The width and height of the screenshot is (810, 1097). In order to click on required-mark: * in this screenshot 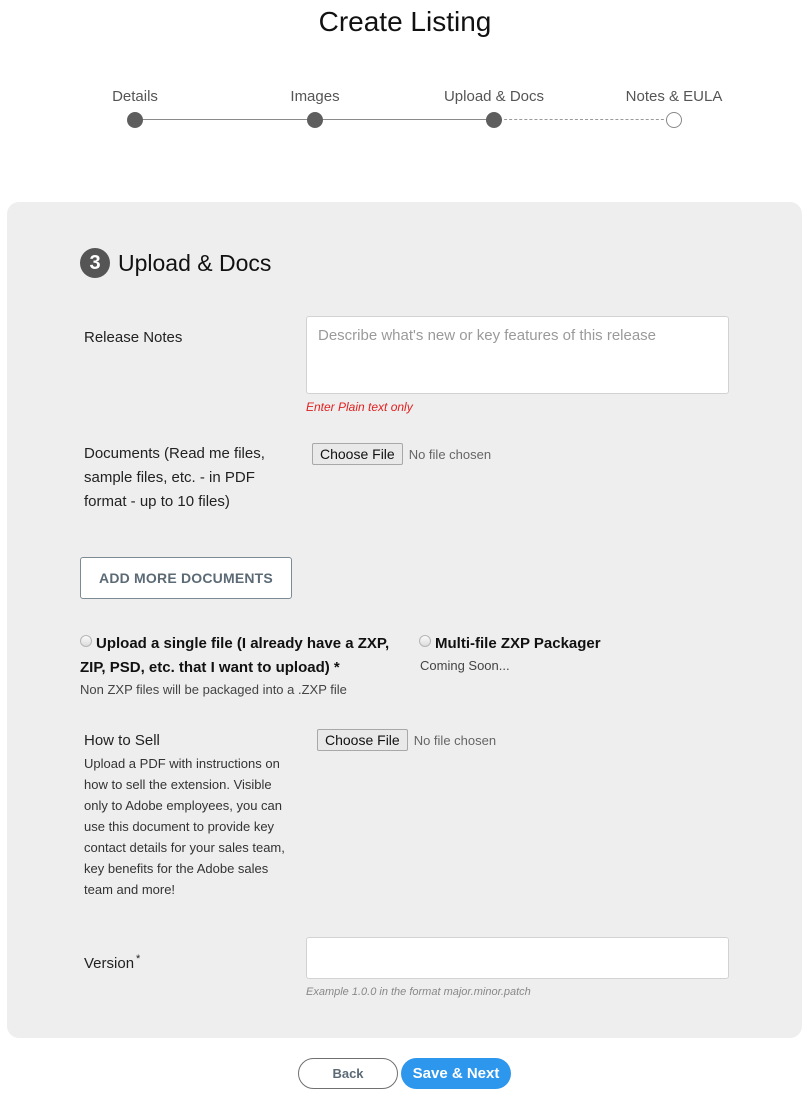, I will do `click(138, 959)`.